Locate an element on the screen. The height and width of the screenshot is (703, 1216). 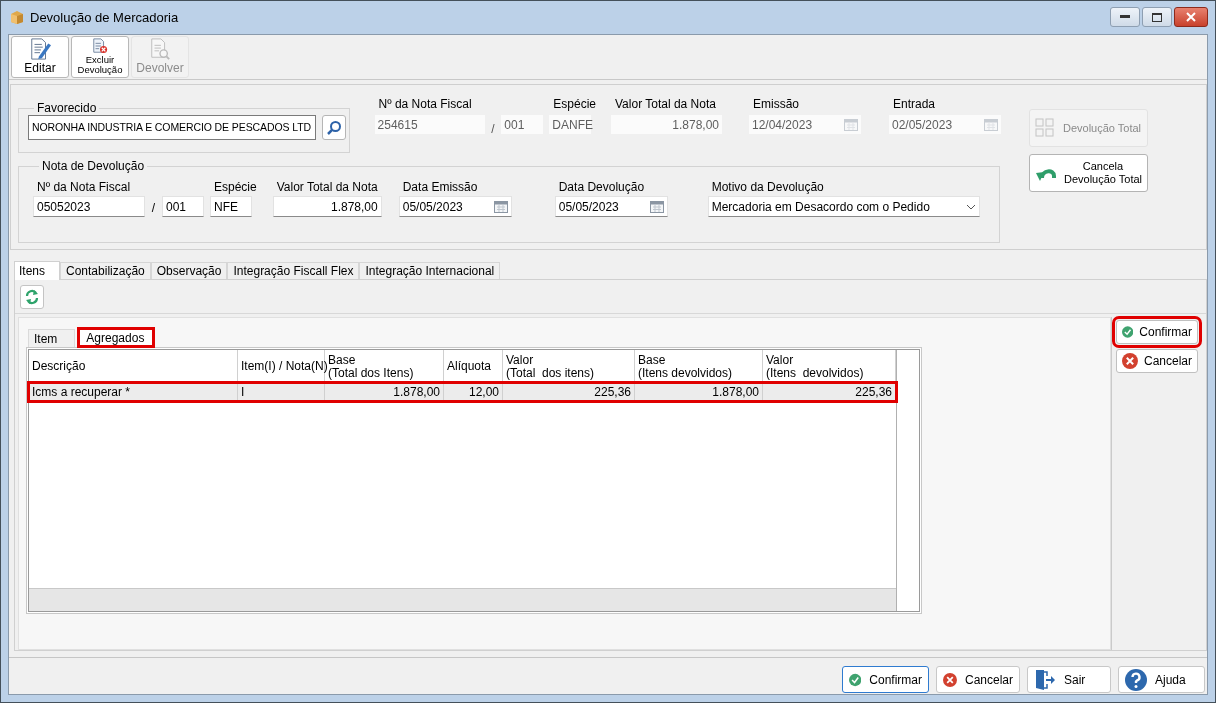
action-button: Cancelar is located at coordinates (1157, 361).